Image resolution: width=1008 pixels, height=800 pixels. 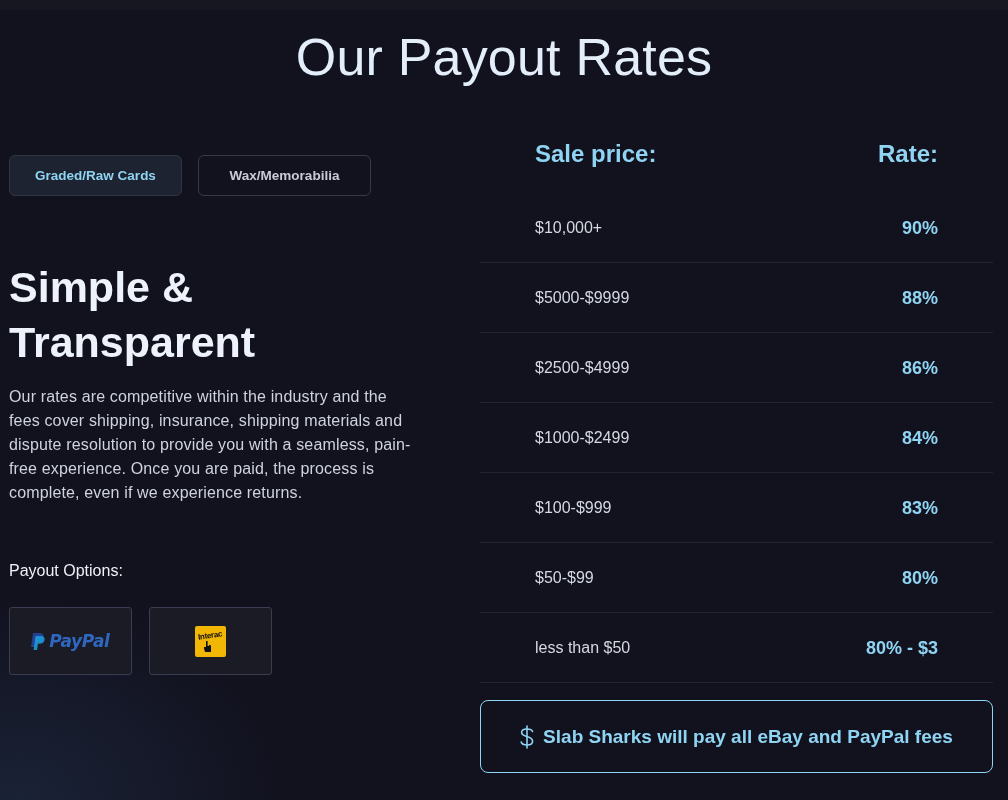 What do you see at coordinates (207, 646) in the screenshot?
I see `hand-icon` at bounding box center [207, 646].